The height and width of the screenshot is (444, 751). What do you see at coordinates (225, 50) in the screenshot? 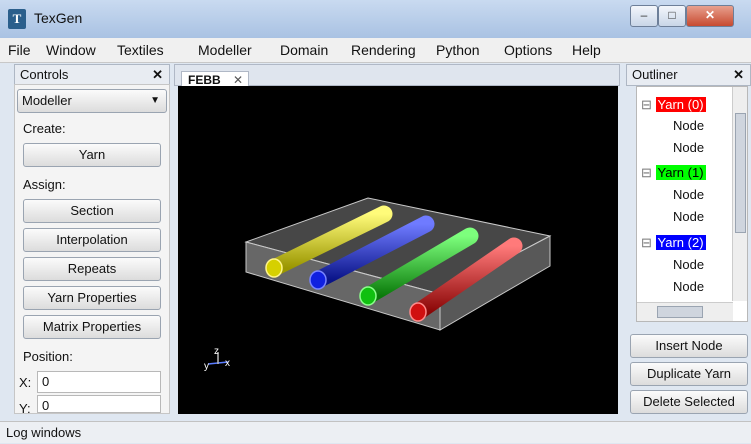
I see `menu-modeller: Modeller` at bounding box center [225, 50].